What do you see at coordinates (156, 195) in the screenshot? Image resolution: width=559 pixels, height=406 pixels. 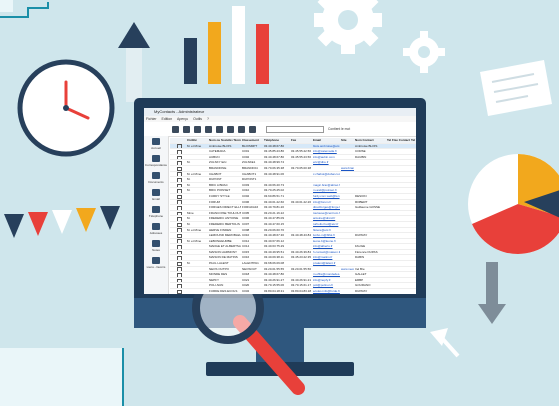 I see `sidebar-item: Email` at bounding box center [156, 195].